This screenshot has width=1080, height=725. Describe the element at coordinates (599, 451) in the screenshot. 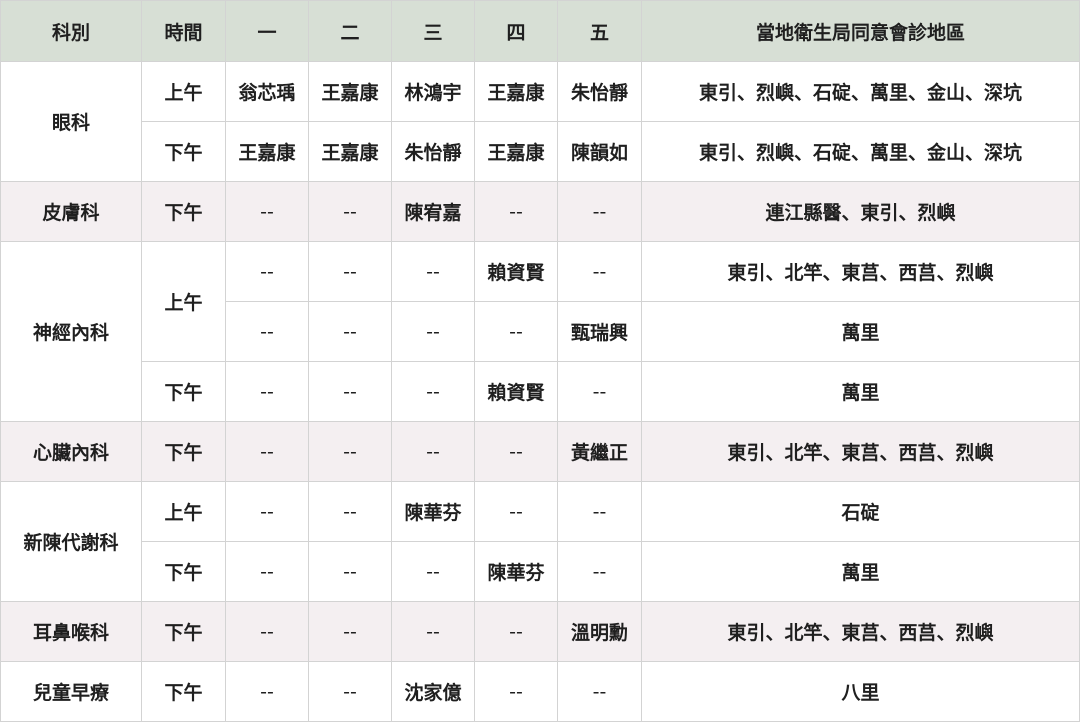

I see `doctor-cell: 黃繼正` at that location.